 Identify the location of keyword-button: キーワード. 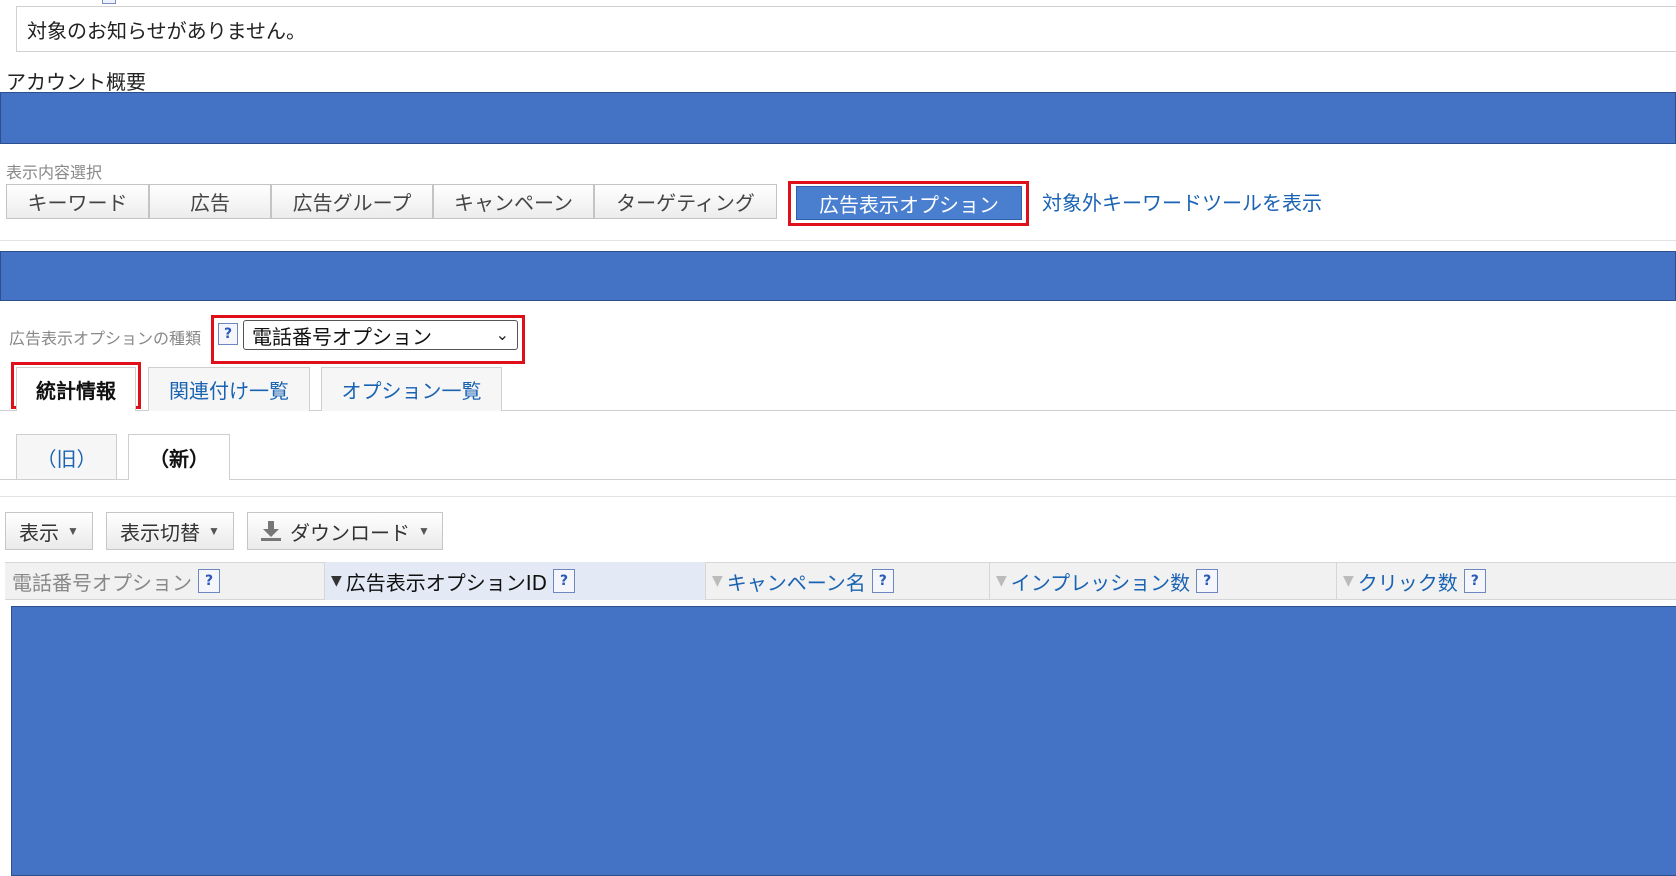
(77, 201).